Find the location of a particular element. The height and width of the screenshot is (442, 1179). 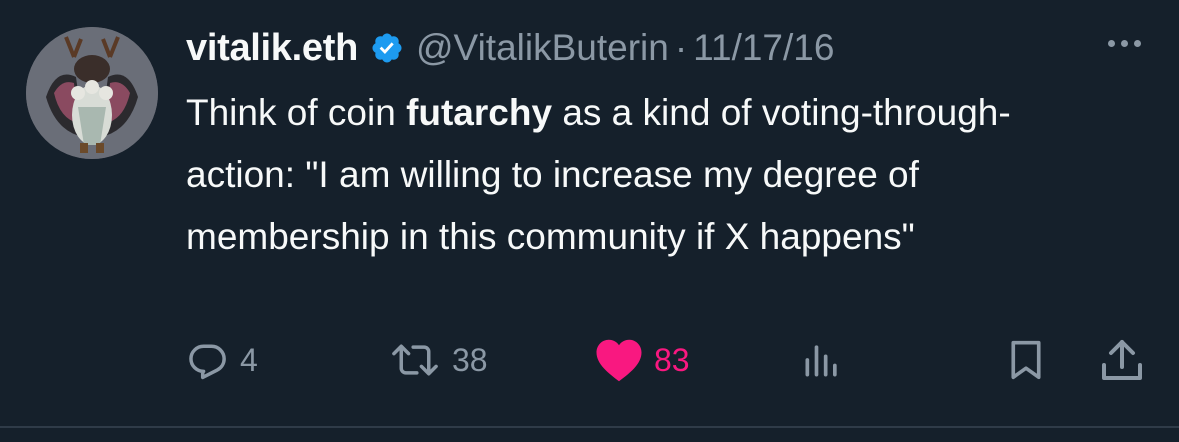

avatar is located at coordinates (92, 93).